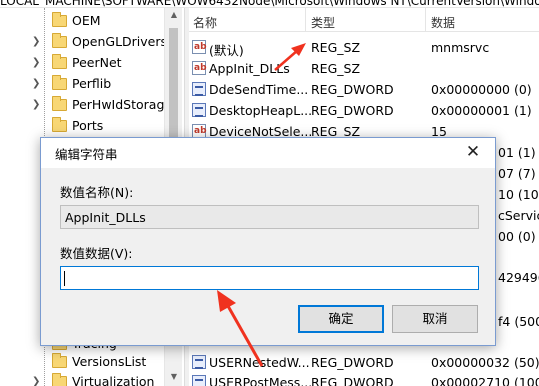 The height and width of the screenshot is (386, 539). Describe the element at coordinates (481, 110) in the screenshot. I see `value-data: 0x00000001 (1)` at that location.